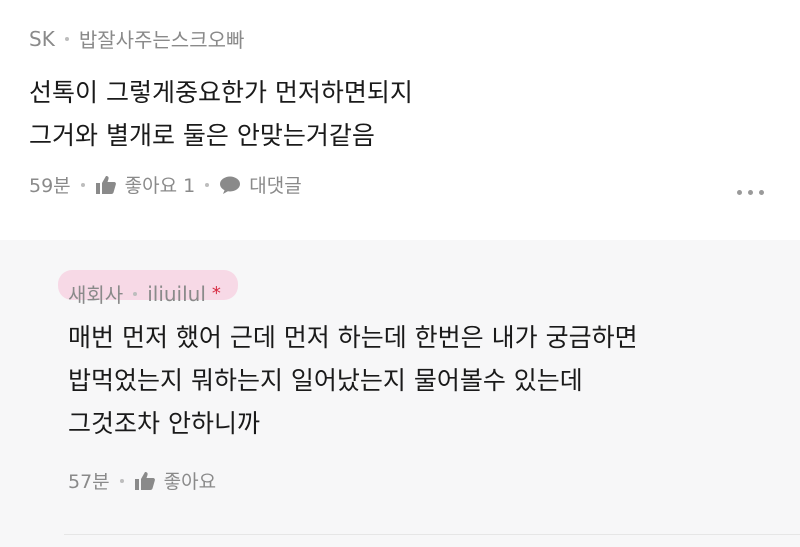 This screenshot has height=547, width=800. Describe the element at coordinates (50, 186) in the screenshot. I see `comment-time: 59분` at that location.